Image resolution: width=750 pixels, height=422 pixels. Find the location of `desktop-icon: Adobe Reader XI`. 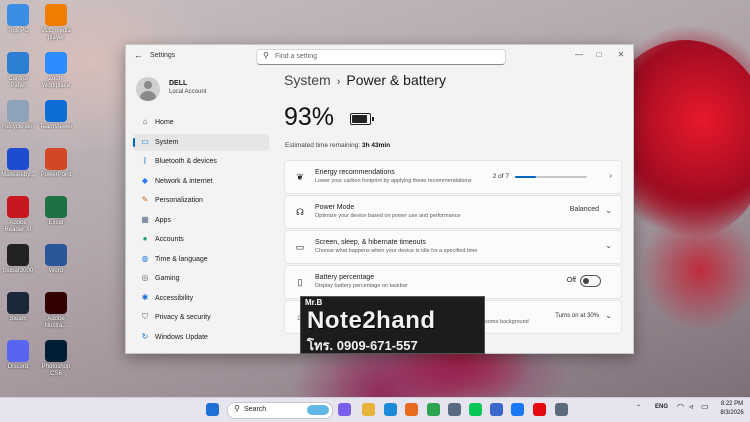

desktop-icon: Adobe Reader XI is located at coordinates (18, 215).